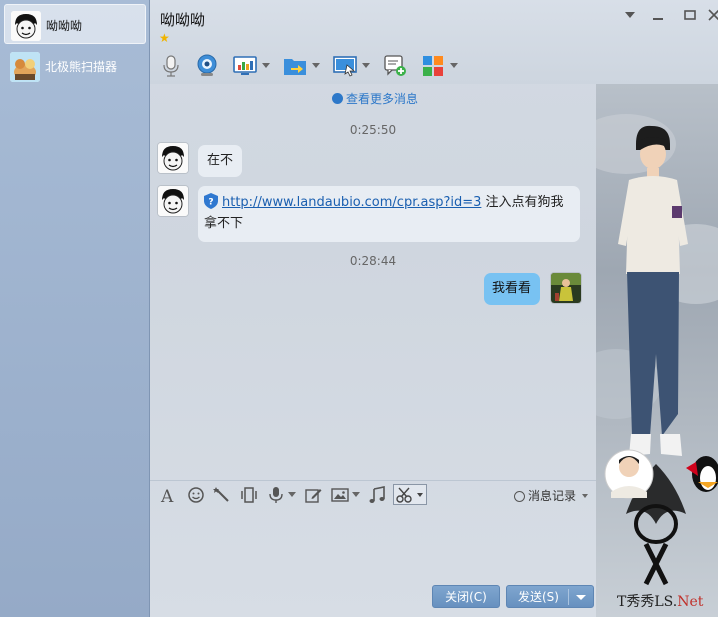  I want to click on image-icon, so click(340, 495).